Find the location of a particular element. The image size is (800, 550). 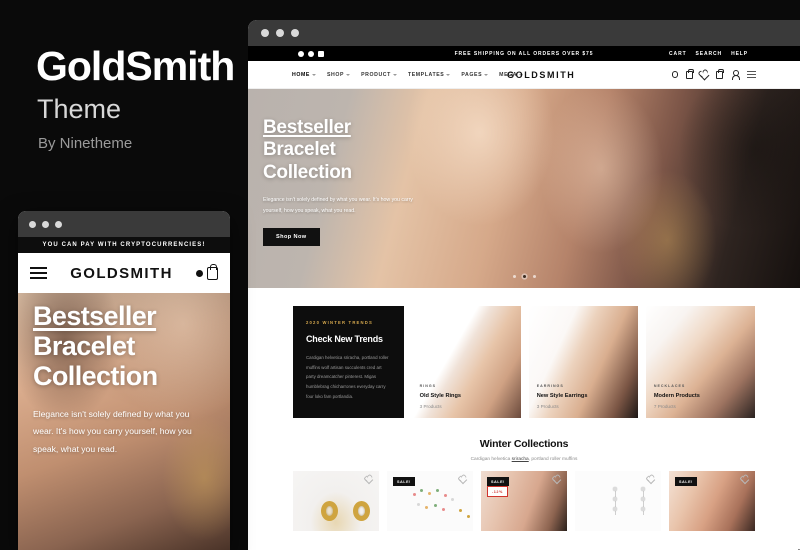

category-title-rings: Old Style Rings is located at coordinates (440, 396).